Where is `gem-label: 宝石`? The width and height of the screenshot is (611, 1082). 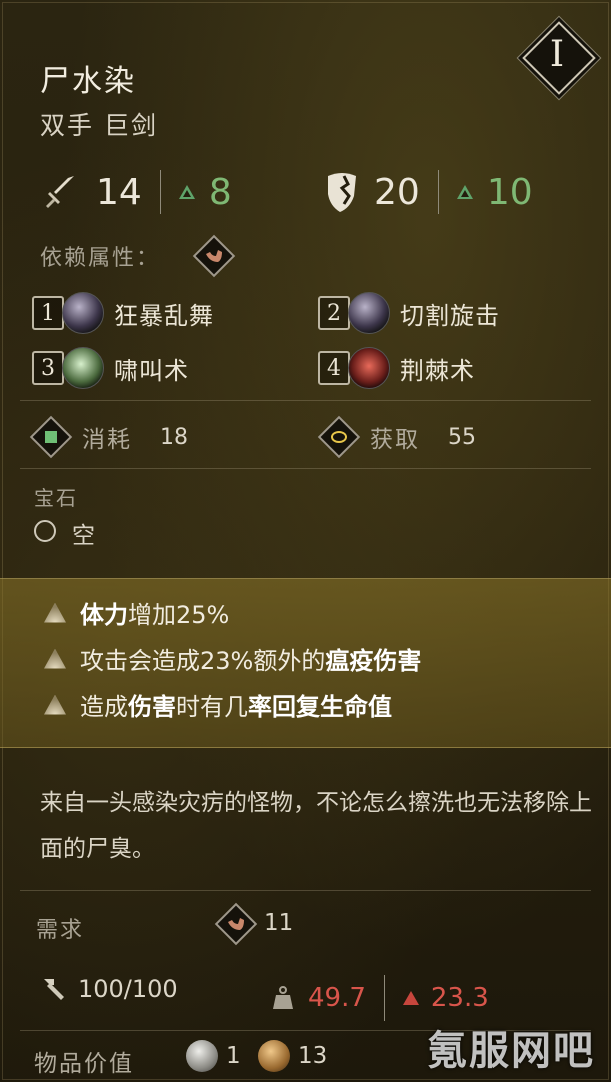
gem-label: 宝石 is located at coordinates (56, 498).